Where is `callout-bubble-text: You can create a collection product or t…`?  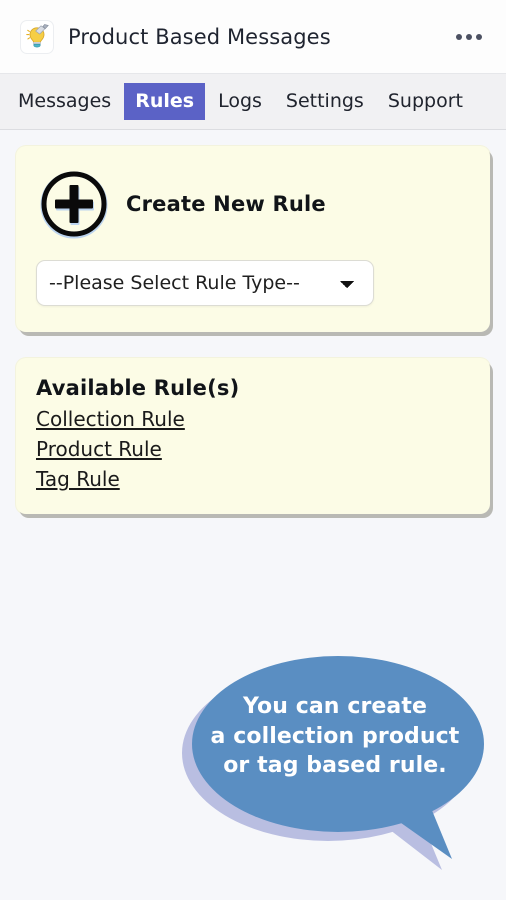
callout-bubble-text: You can create a collection product or t… is located at coordinates (335, 710).